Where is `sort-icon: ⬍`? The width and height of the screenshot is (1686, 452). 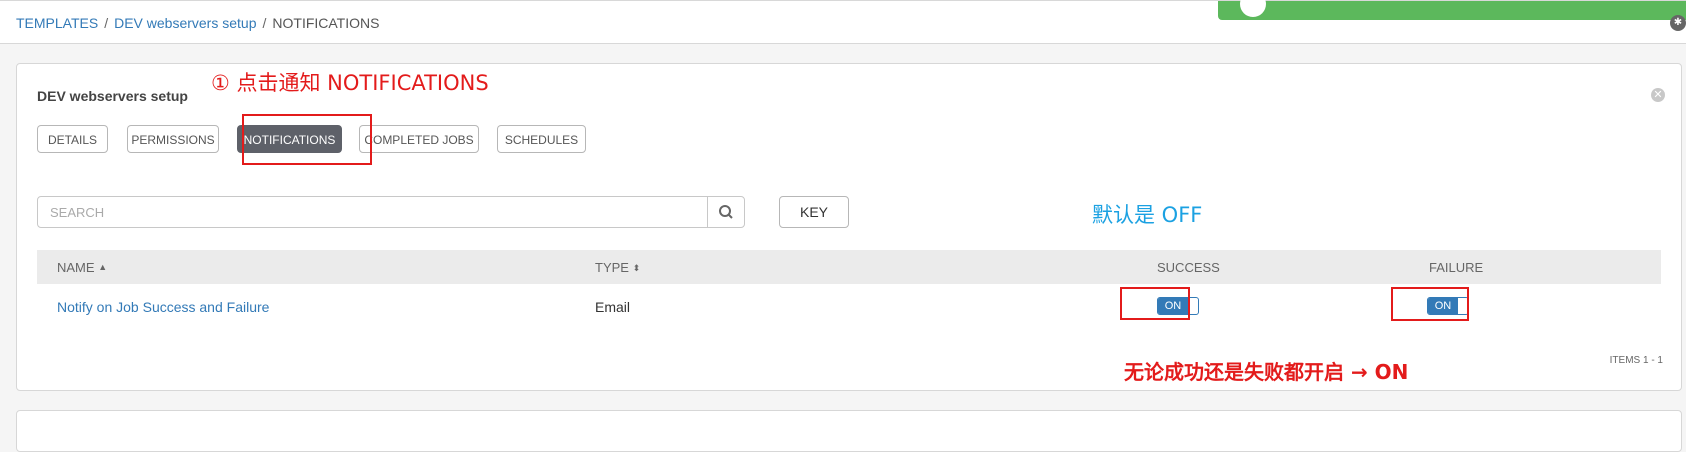
sort-icon: ⬍ is located at coordinates (636, 268).